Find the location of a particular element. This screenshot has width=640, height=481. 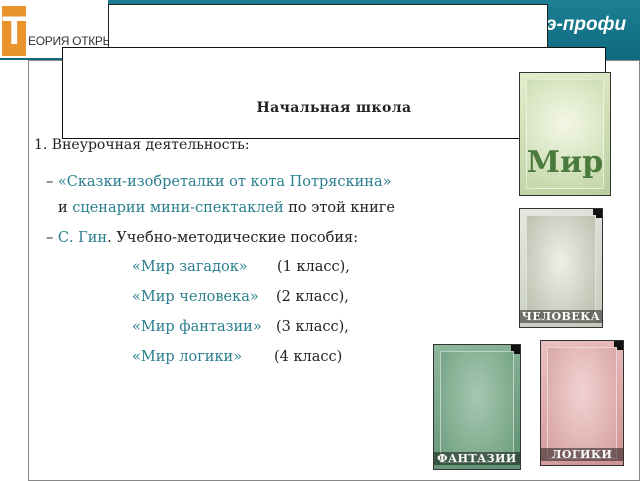

manual-row: «Мир фантазии» is located at coordinates (197, 327).